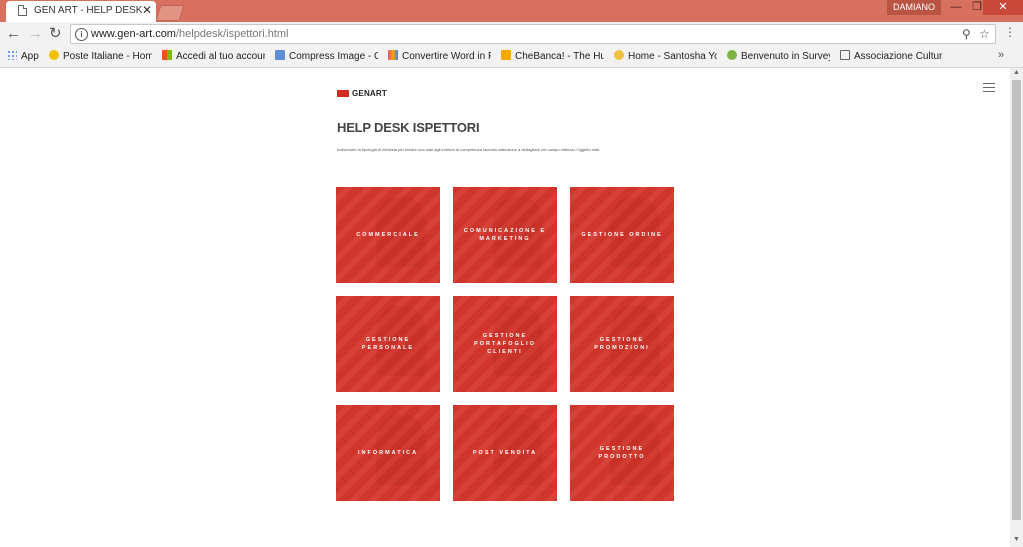 The image size is (1023, 547). Describe the element at coordinates (1010, 32) in the screenshot. I see `menu-dots-icon: ⋮` at that location.